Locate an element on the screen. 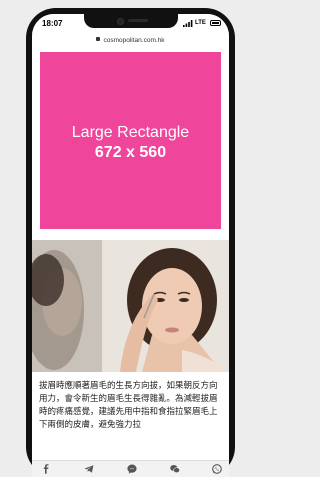  address-bar: cosmopolitan.com.hk is located at coordinates (130, 41).